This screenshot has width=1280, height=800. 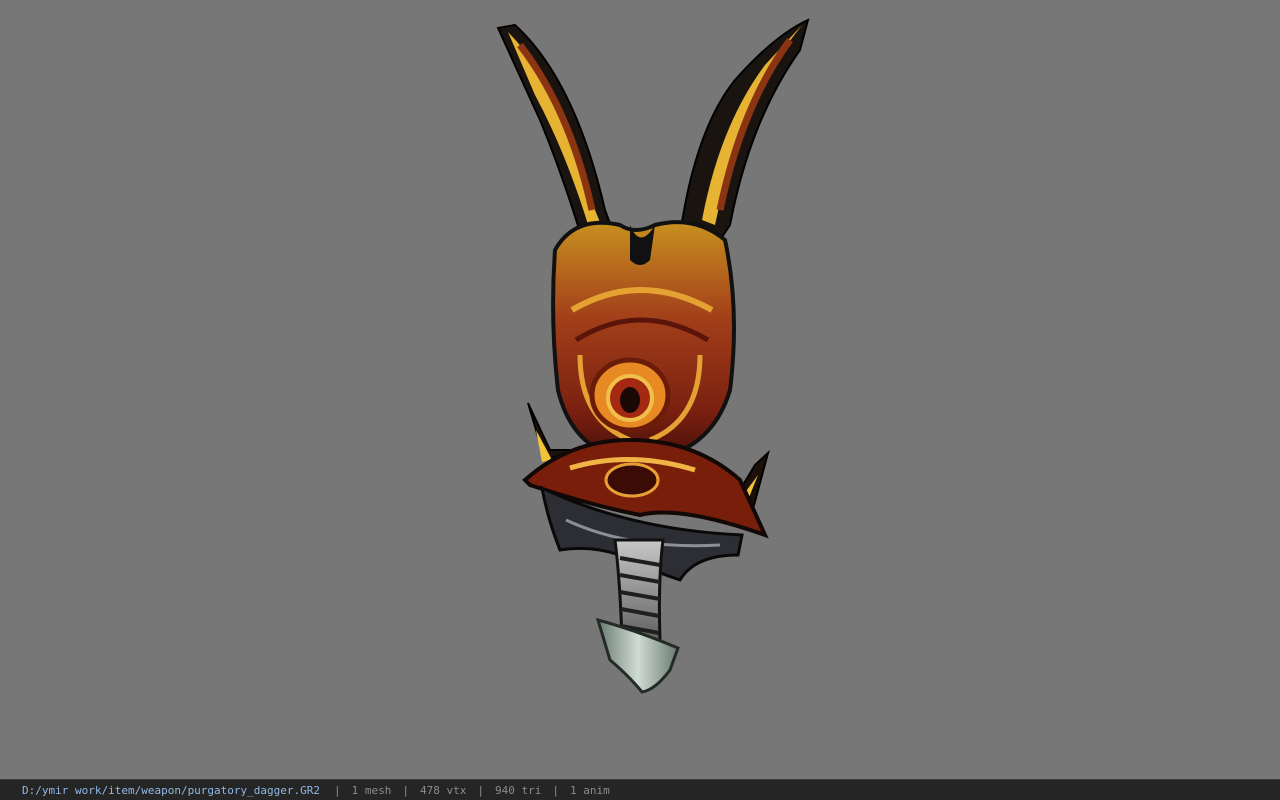 What do you see at coordinates (443, 790) in the screenshot?
I see `vertex-count: 478 vtx` at bounding box center [443, 790].